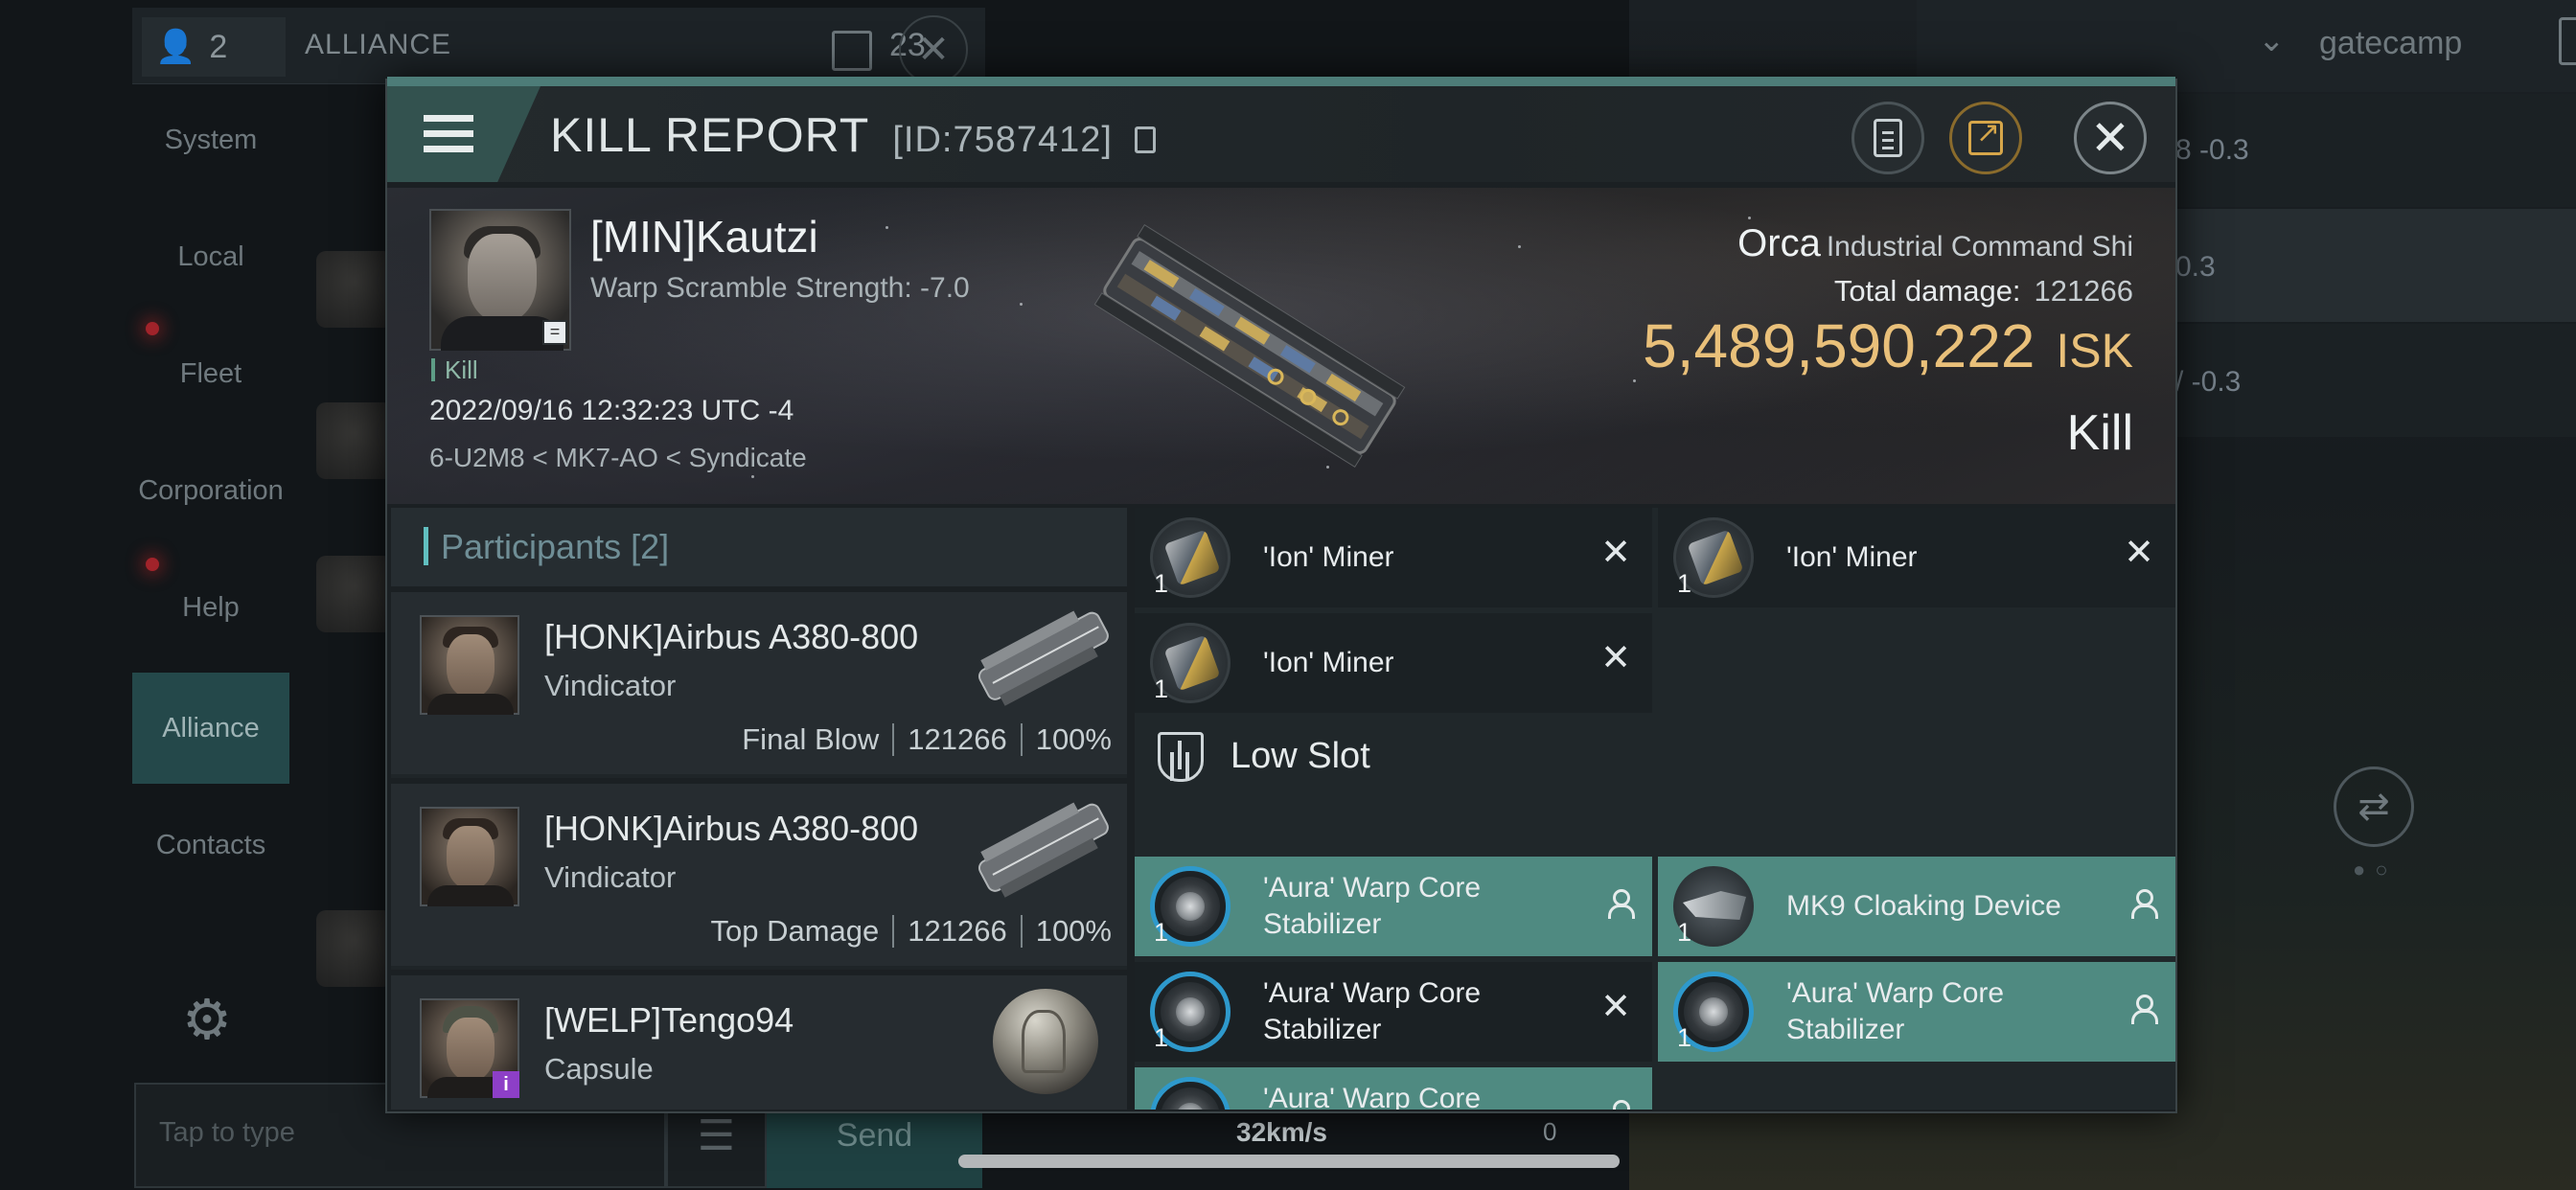  I want to click on capsule-image, so click(1045, 1041).